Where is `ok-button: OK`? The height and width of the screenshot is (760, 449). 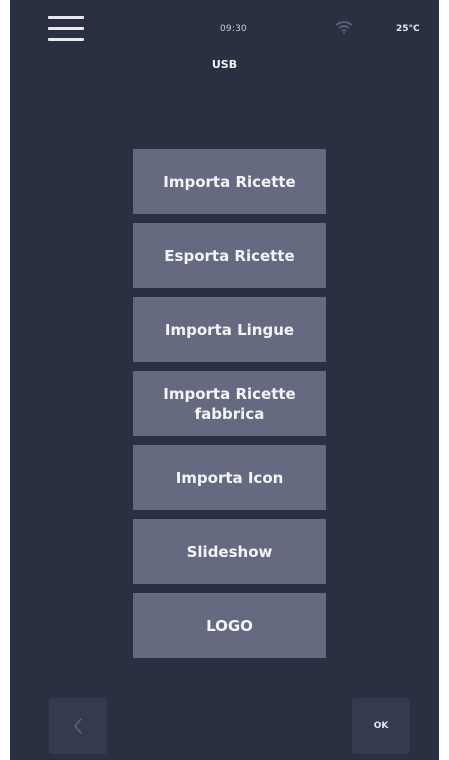 ok-button: OK is located at coordinates (381, 726).